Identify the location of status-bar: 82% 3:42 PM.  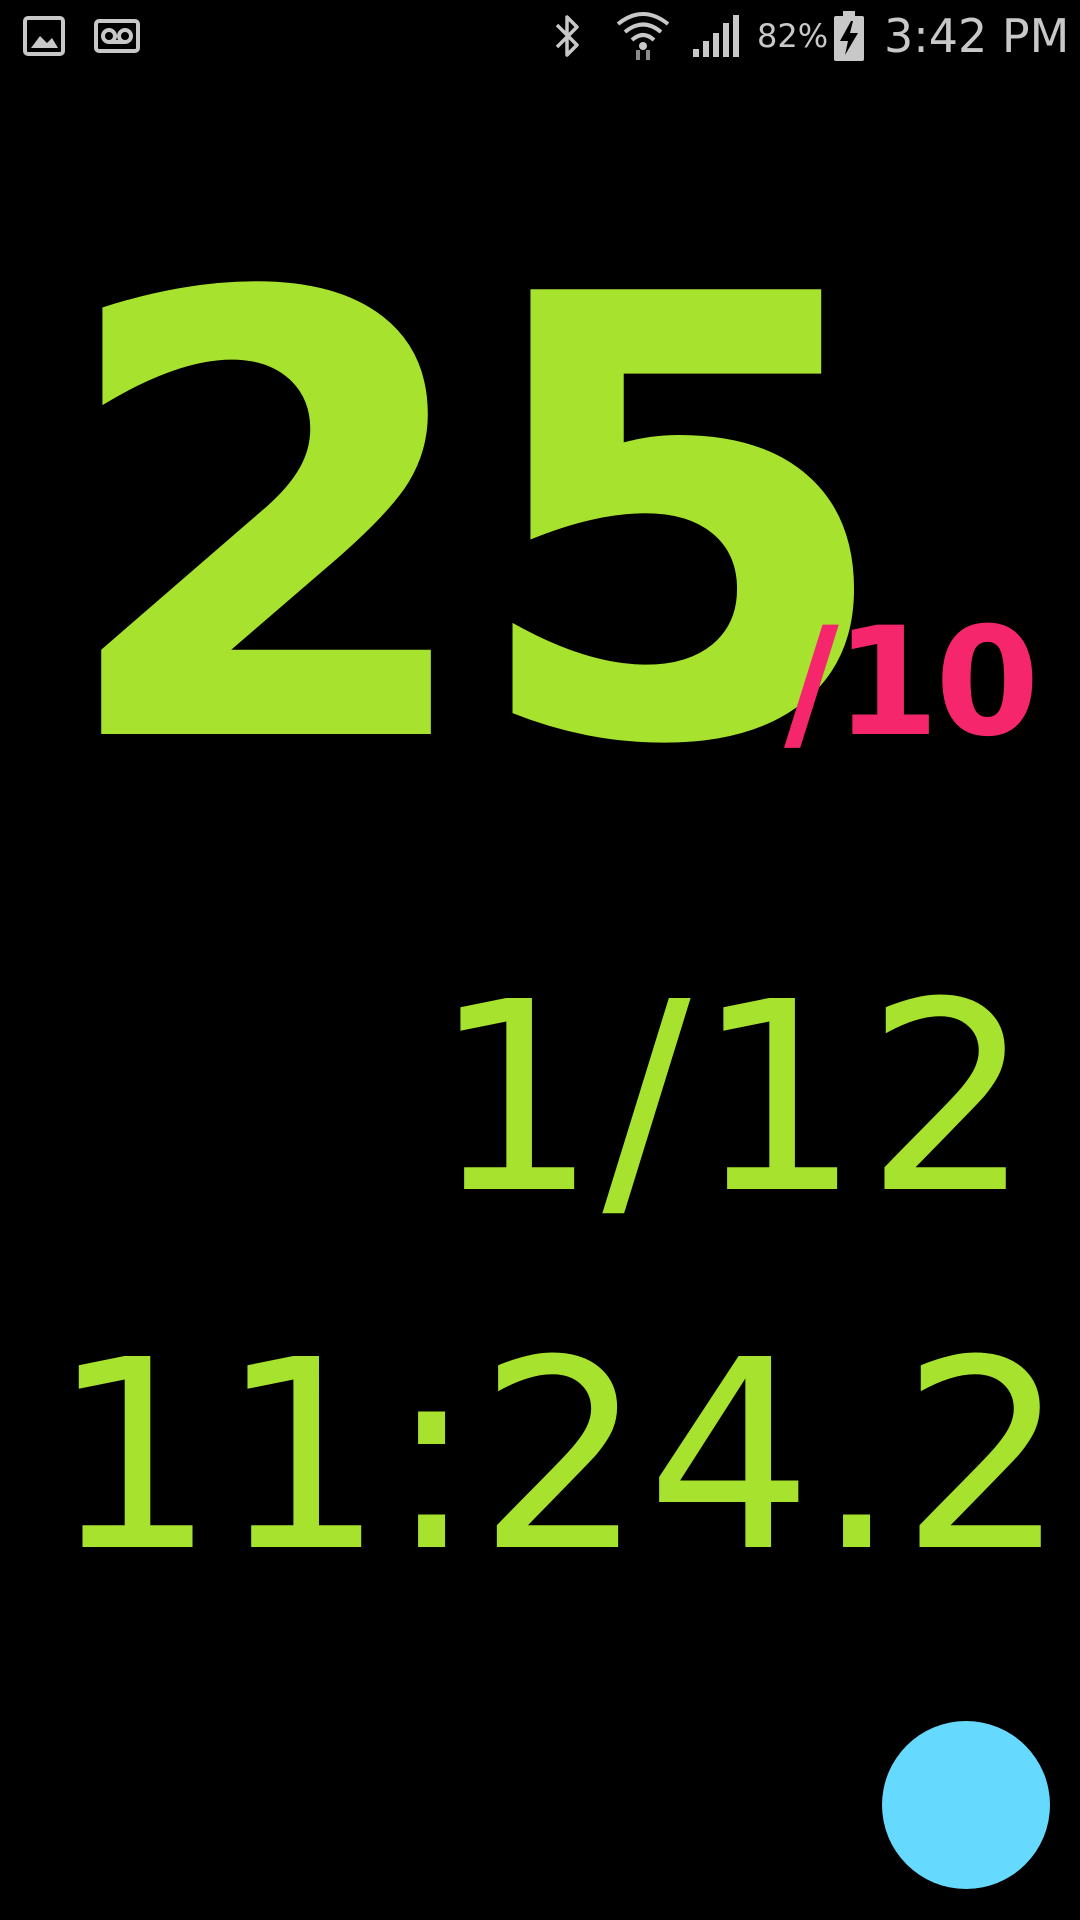
(540, 36).